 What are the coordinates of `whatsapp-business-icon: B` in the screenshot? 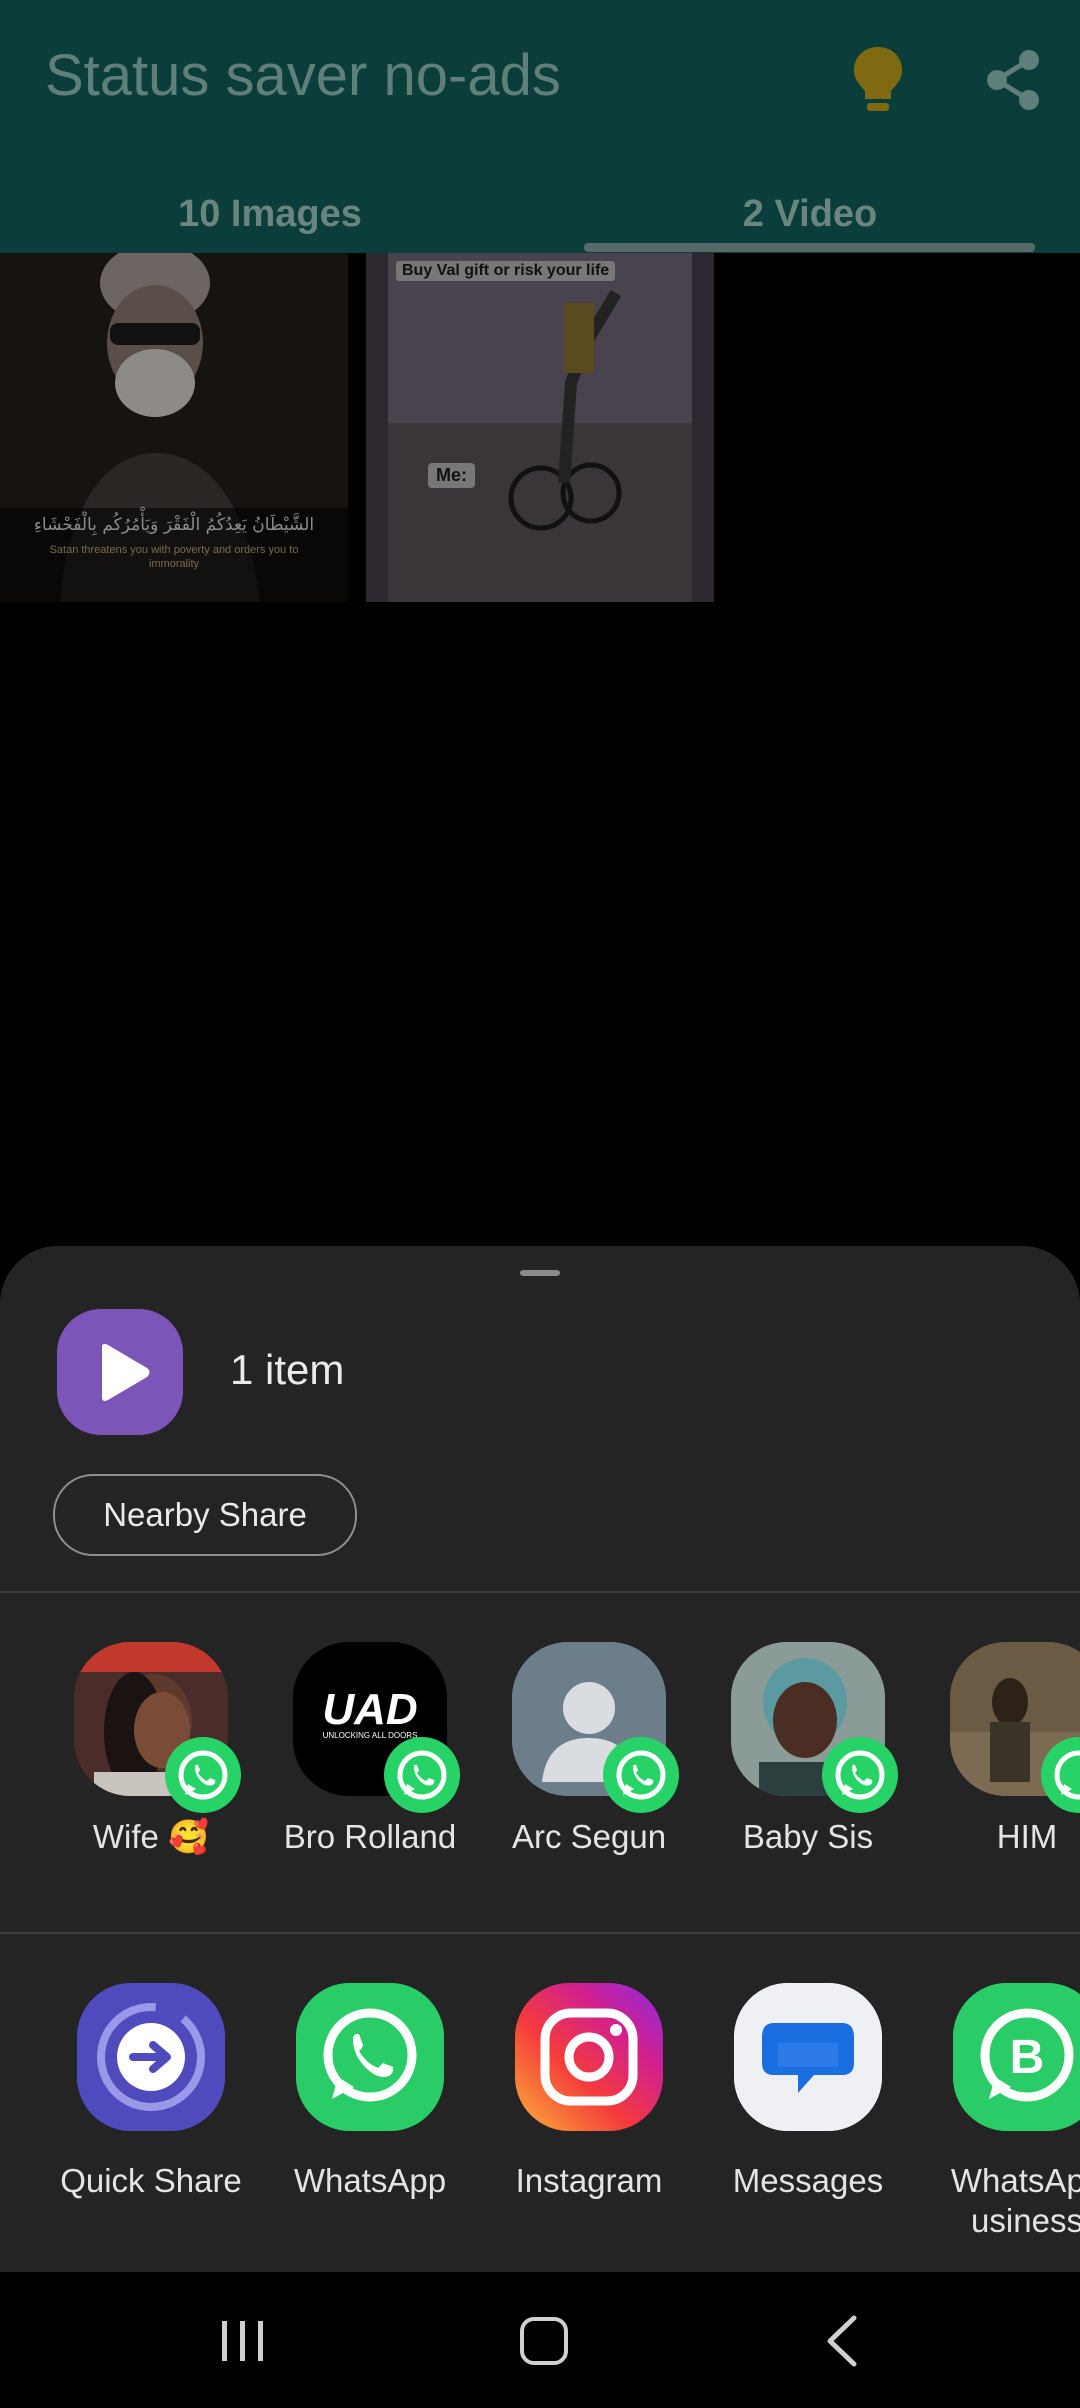 It's located at (1016, 2057).